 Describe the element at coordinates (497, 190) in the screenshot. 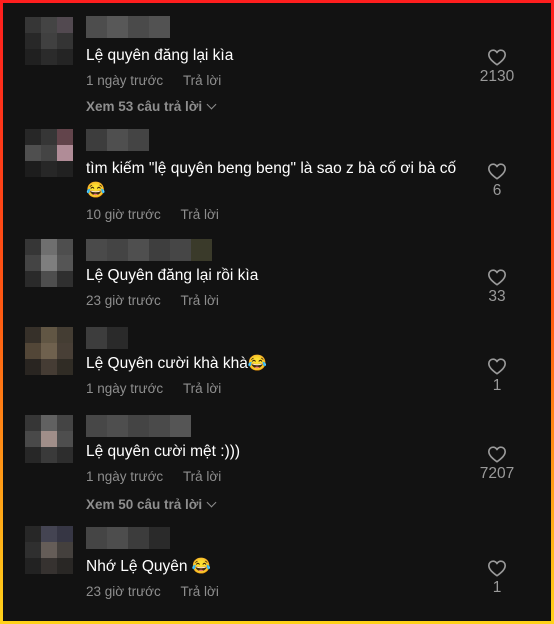

I see `like-count: 6` at that location.